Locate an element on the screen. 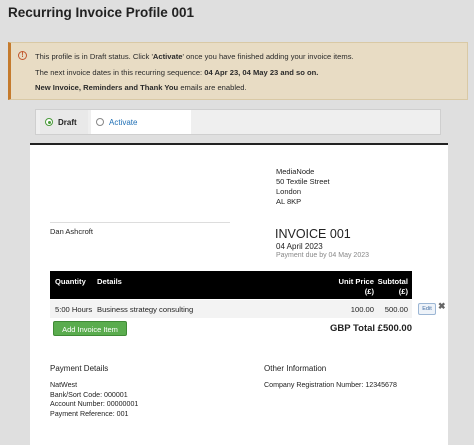 Image resolution: width=474 pixels, height=445 pixels. page-title: Recurring Invoice Profile 001 is located at coordinates (101, 12).